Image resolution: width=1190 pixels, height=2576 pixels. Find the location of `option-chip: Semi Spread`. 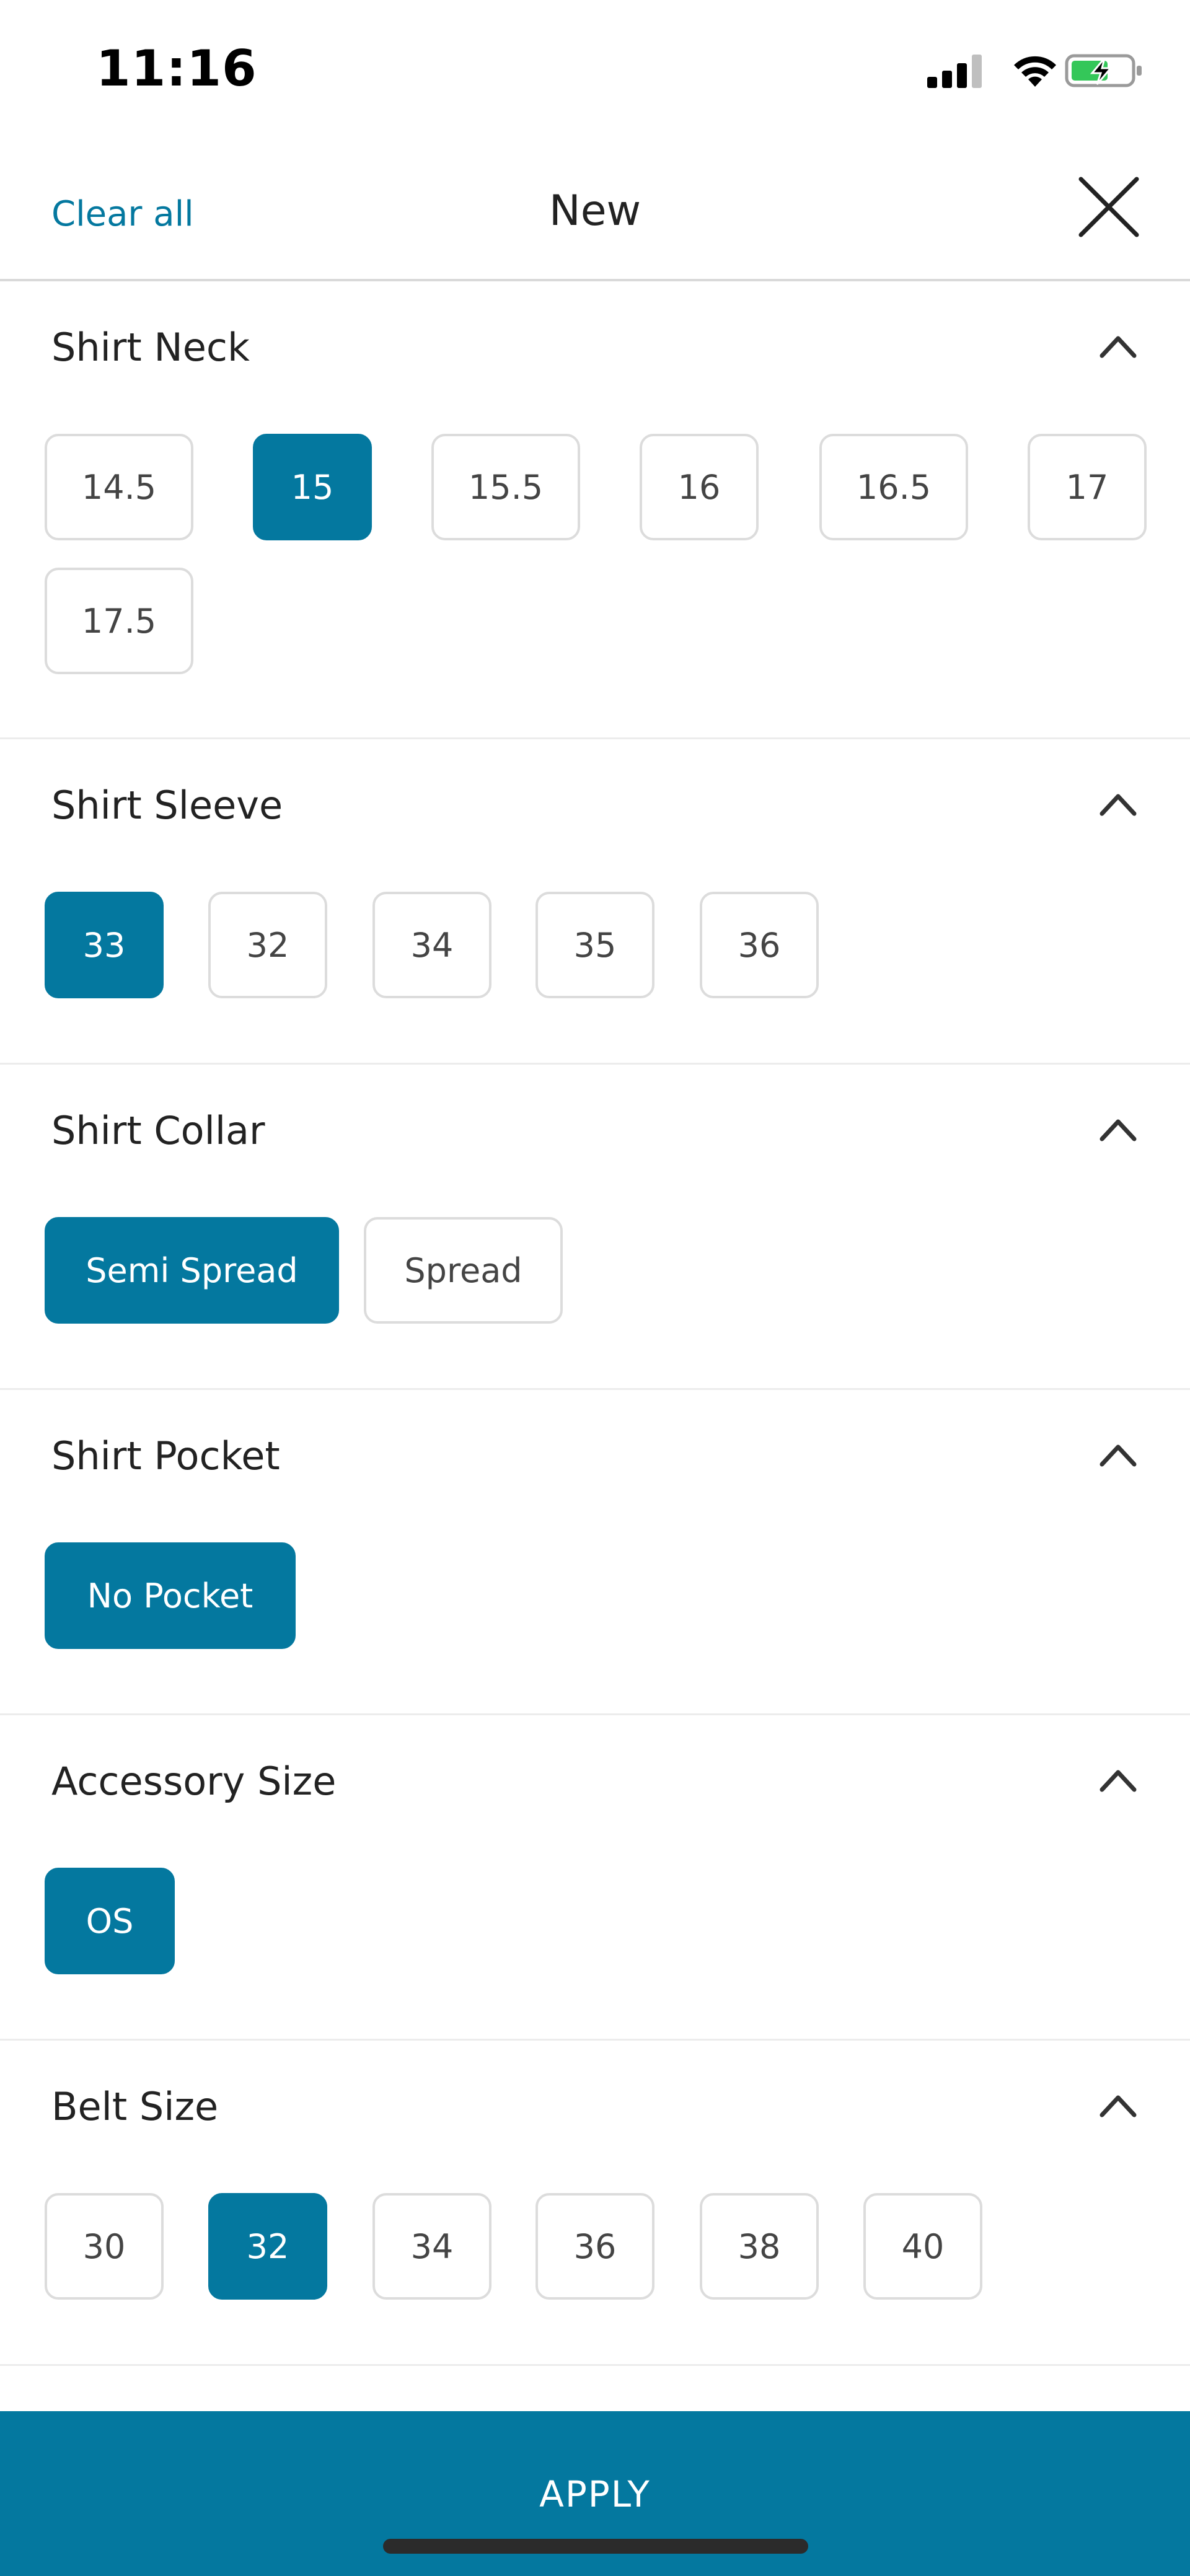

option-chip: Semi Spread is located at coordinates (192, 1271).